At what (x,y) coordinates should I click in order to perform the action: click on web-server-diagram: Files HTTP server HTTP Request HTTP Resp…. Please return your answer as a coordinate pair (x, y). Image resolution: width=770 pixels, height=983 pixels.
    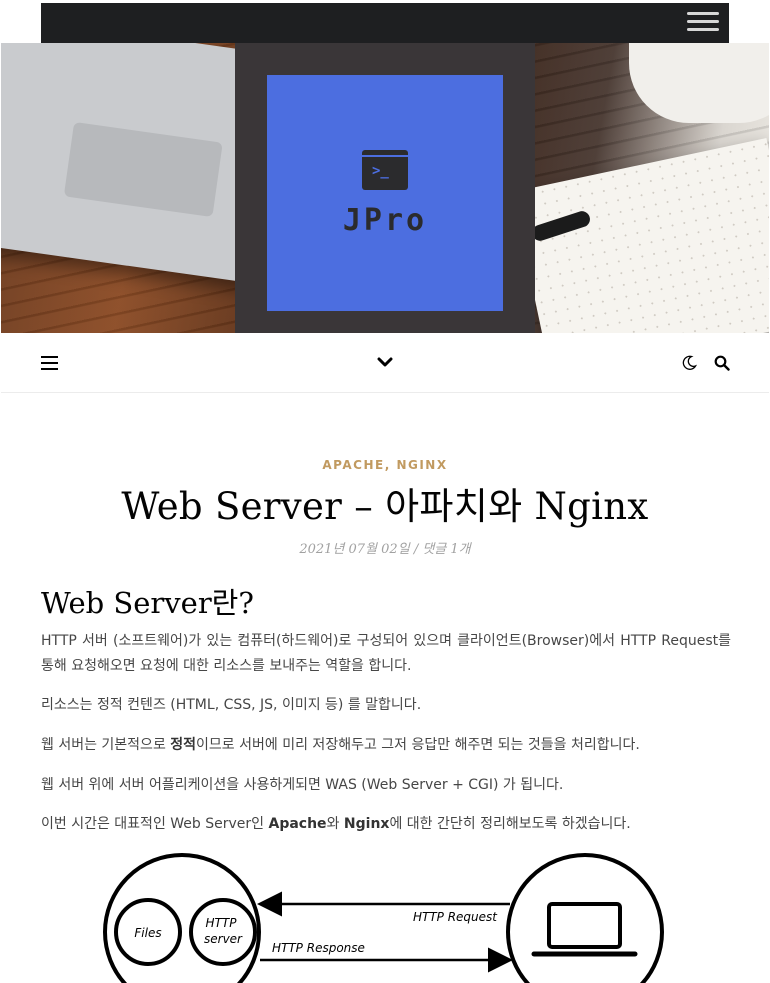
    Looking at the image, I should click on (383, 918).